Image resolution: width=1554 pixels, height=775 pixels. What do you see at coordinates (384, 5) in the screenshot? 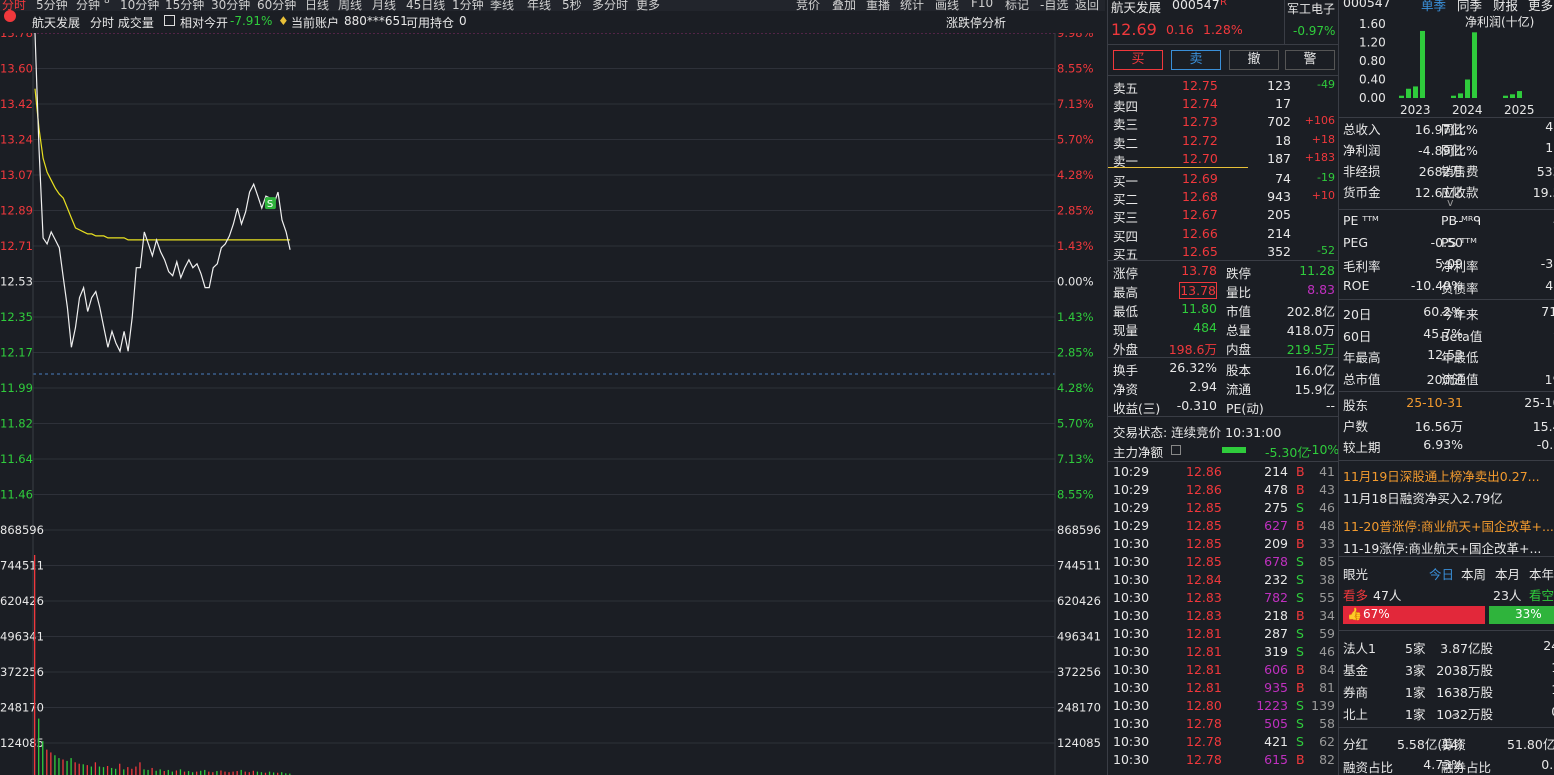
I see `period-tab: 月线` at bounding box center [384, 5].